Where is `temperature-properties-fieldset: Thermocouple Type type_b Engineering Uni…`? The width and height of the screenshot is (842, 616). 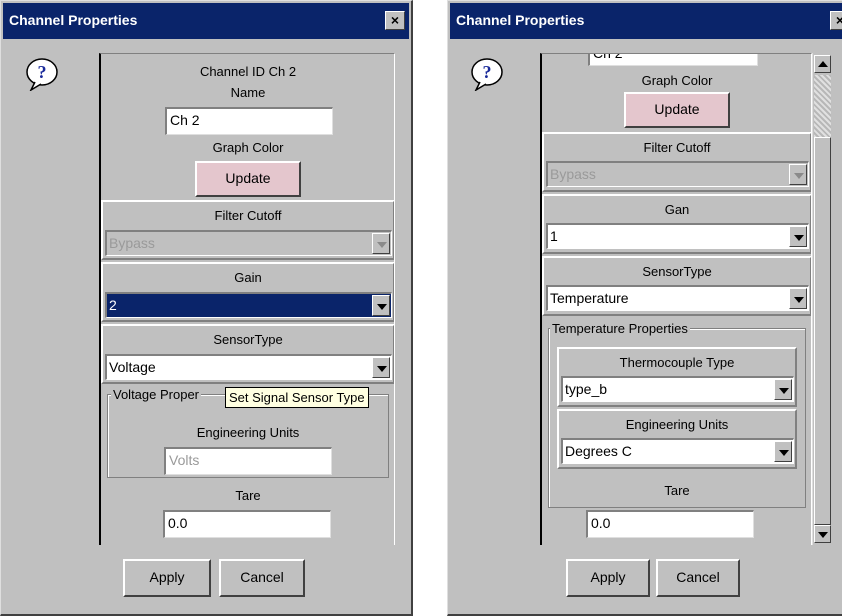
temperature-properties-fieldset: Thermocouple Type type_b Engineering Uni… is located at coordinates (677, 418).